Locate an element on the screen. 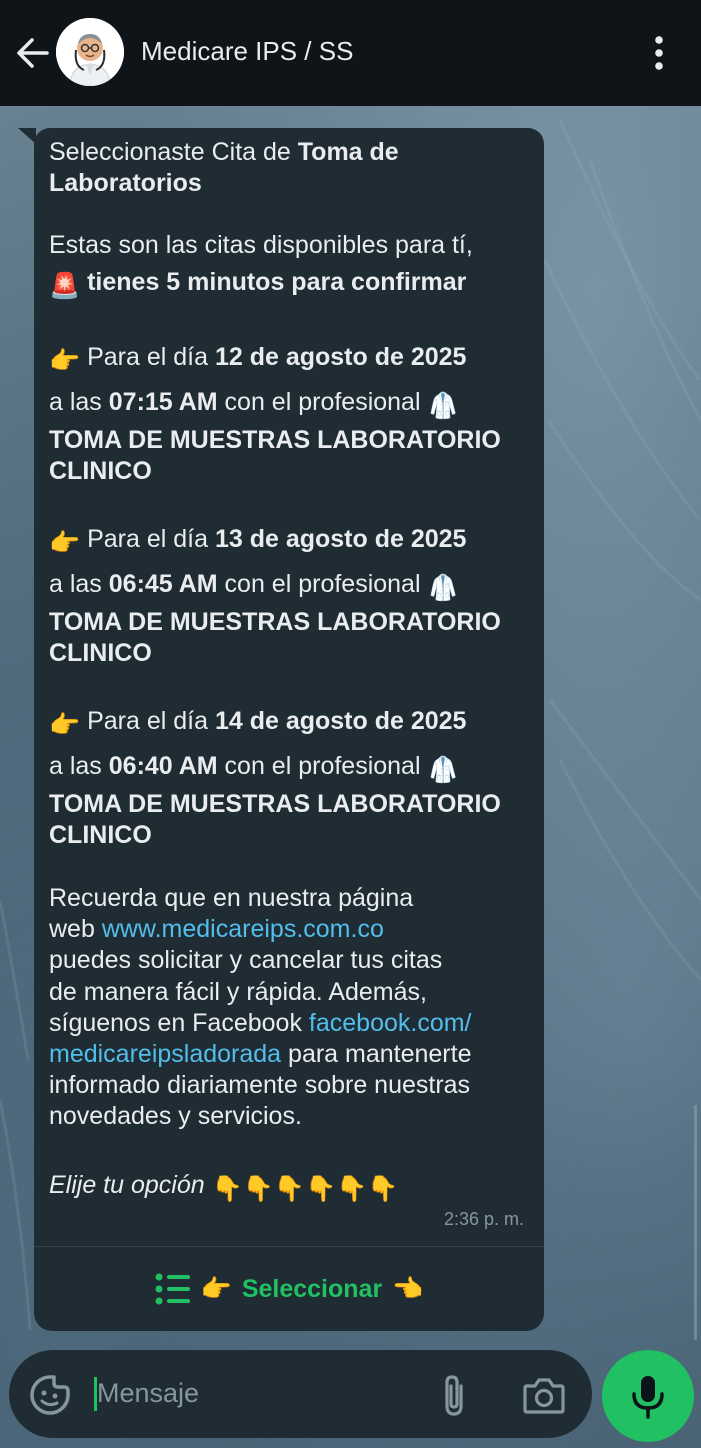 The width and height of the screenshot is (701, 1448). chat-header: Medicare IPS / SS is located at coordinates (350, 53).